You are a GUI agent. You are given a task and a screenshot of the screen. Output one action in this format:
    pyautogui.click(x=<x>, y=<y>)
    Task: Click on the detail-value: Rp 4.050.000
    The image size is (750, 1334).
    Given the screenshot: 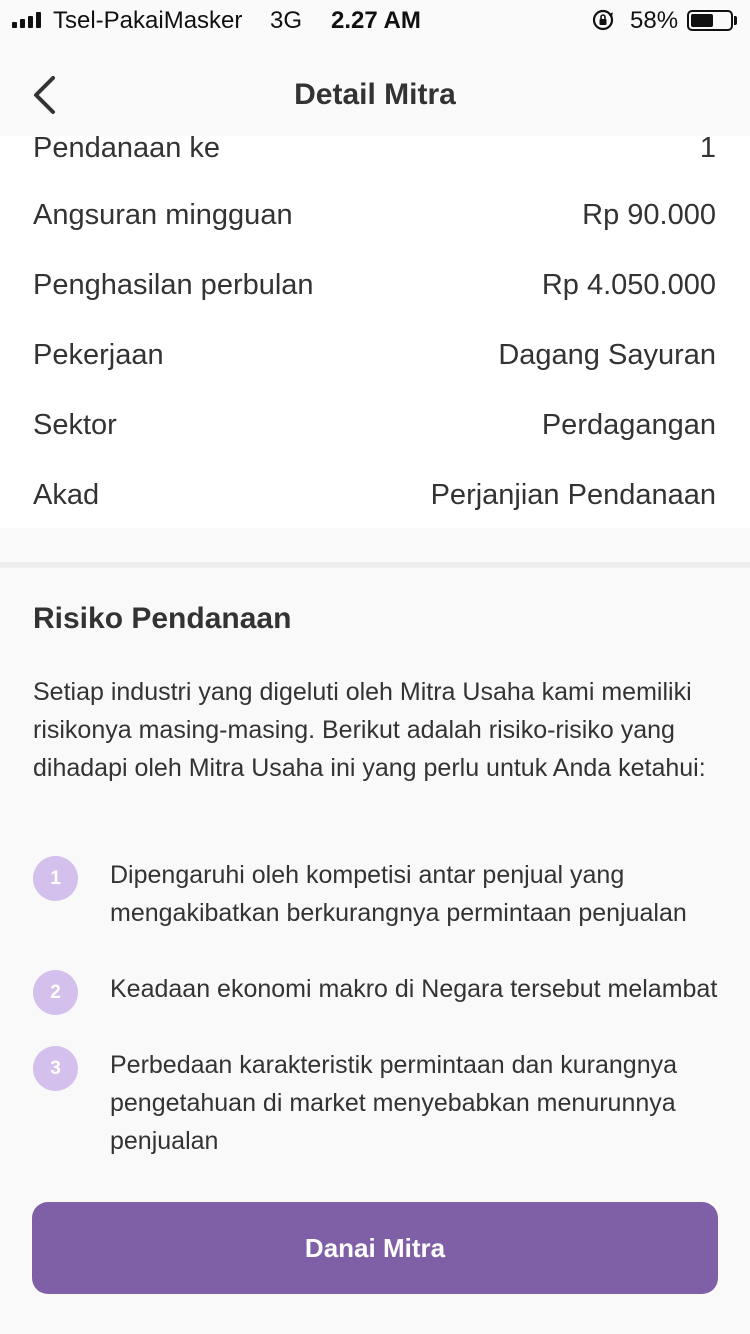 What is the action you would take?
    pyautogui.click(x=628, y=284)
    